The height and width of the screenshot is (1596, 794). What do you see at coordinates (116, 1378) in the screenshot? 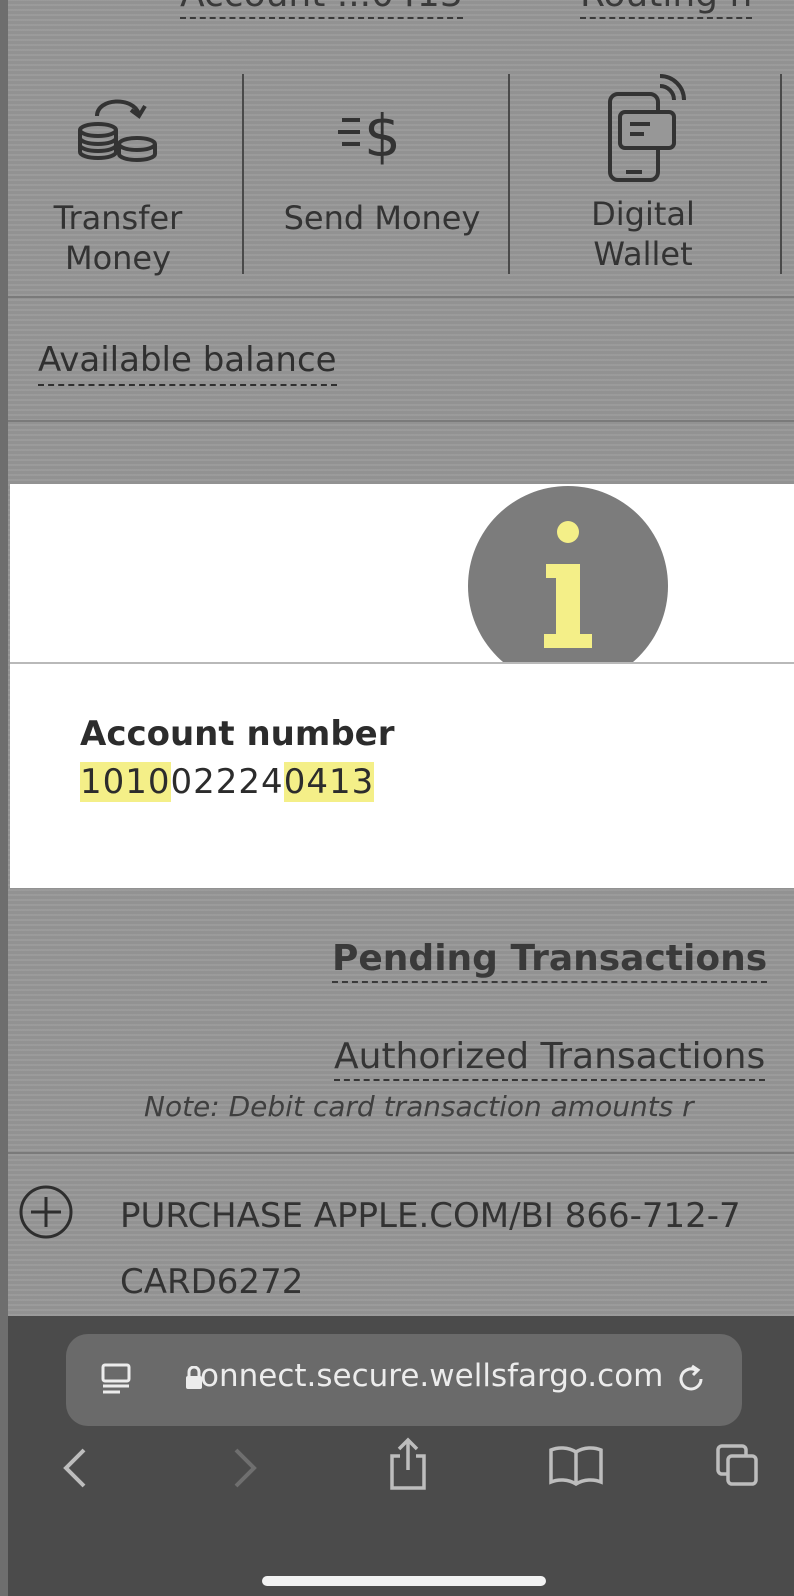
I see `reader-icon` at bounding box center [116, 1378].